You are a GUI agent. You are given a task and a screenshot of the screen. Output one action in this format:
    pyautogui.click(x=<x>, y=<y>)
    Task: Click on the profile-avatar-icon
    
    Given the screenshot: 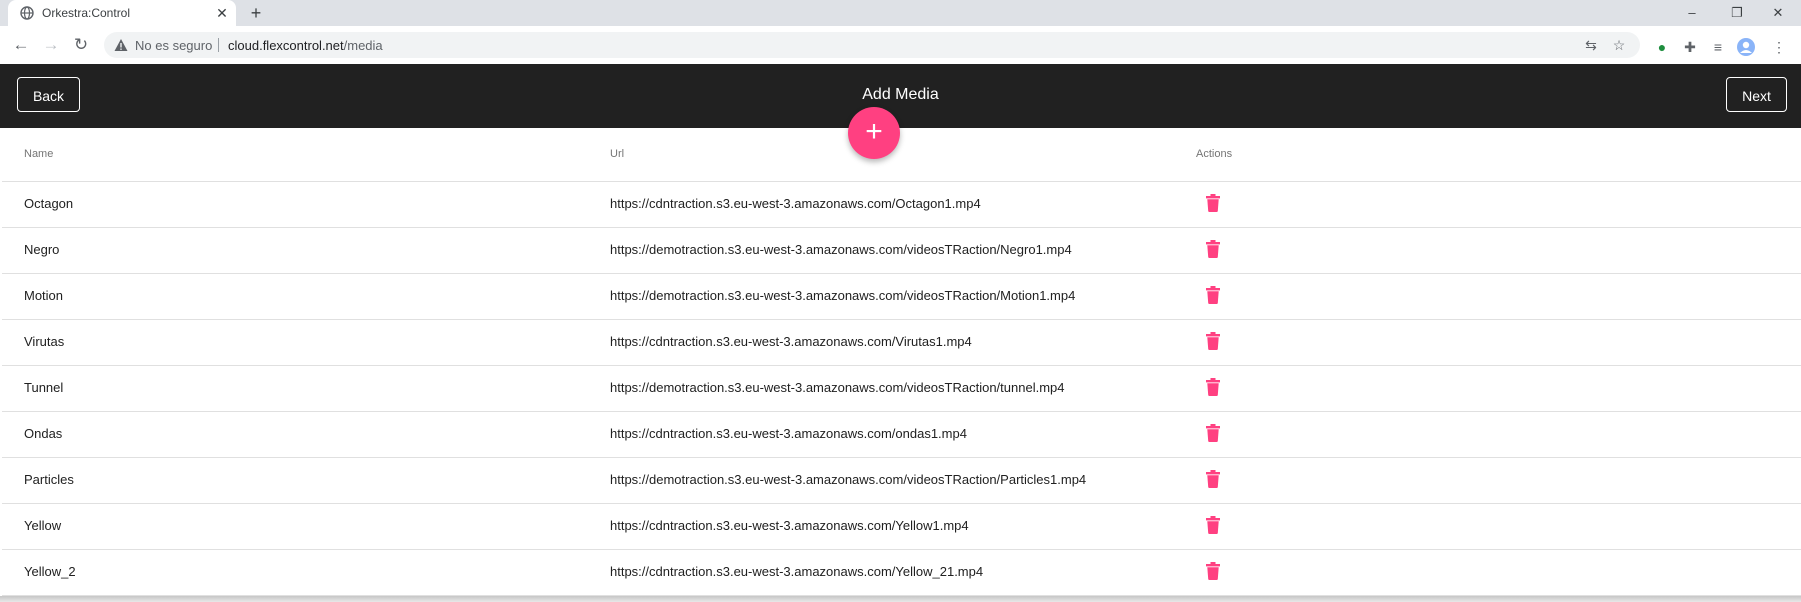 What is the action you would take?
    pyautogui.click(x=1746, y=47)
    